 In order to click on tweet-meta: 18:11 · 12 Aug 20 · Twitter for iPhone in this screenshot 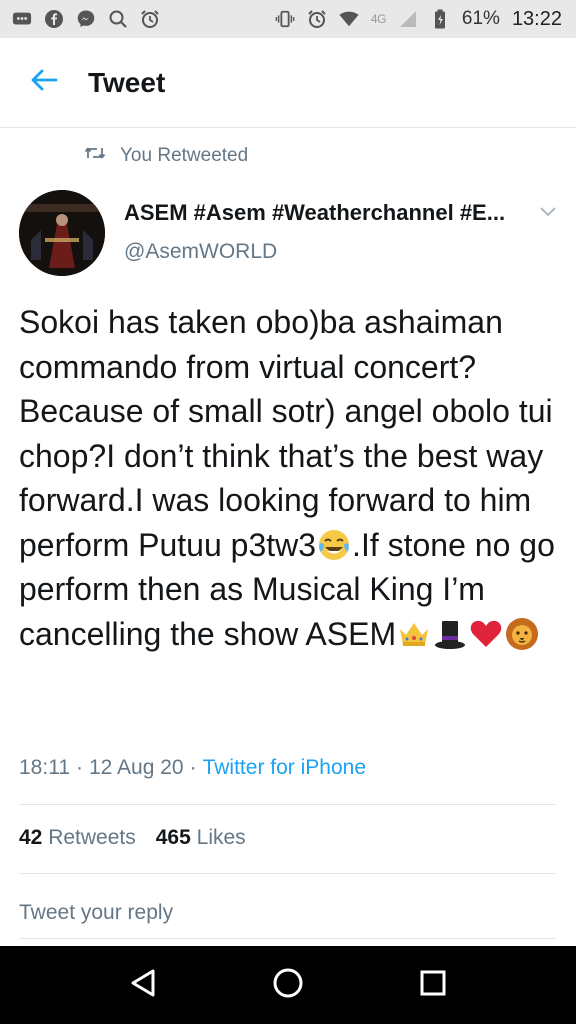, I will do `click(192, 768)`.